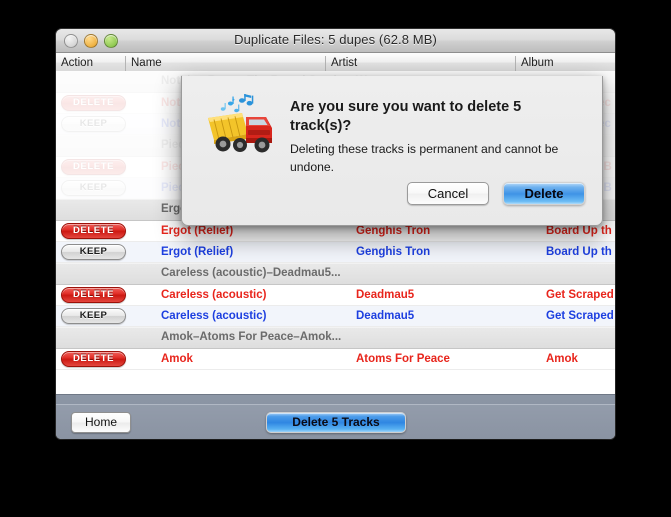 This screenshot has width=671, height=517. I want to click on home-button: Home, so click(101, 422).